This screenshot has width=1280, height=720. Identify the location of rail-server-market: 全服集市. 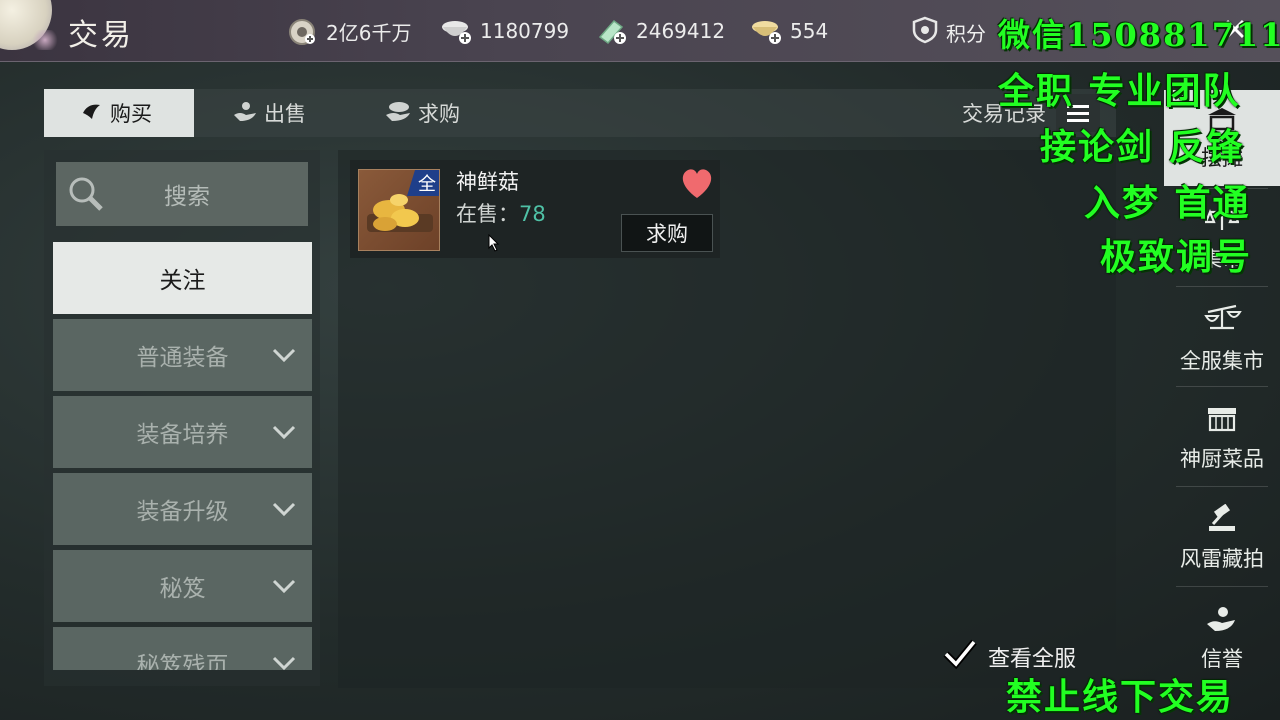
(1222, 338).